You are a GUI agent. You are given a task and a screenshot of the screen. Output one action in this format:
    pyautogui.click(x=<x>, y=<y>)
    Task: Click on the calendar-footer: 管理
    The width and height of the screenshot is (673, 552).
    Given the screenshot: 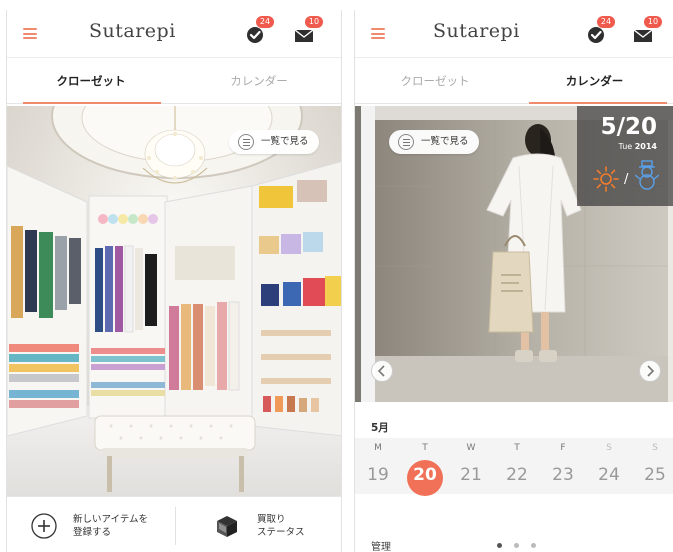 What is the action you would take?
    pyautogui.click(x=514, y=544)
    